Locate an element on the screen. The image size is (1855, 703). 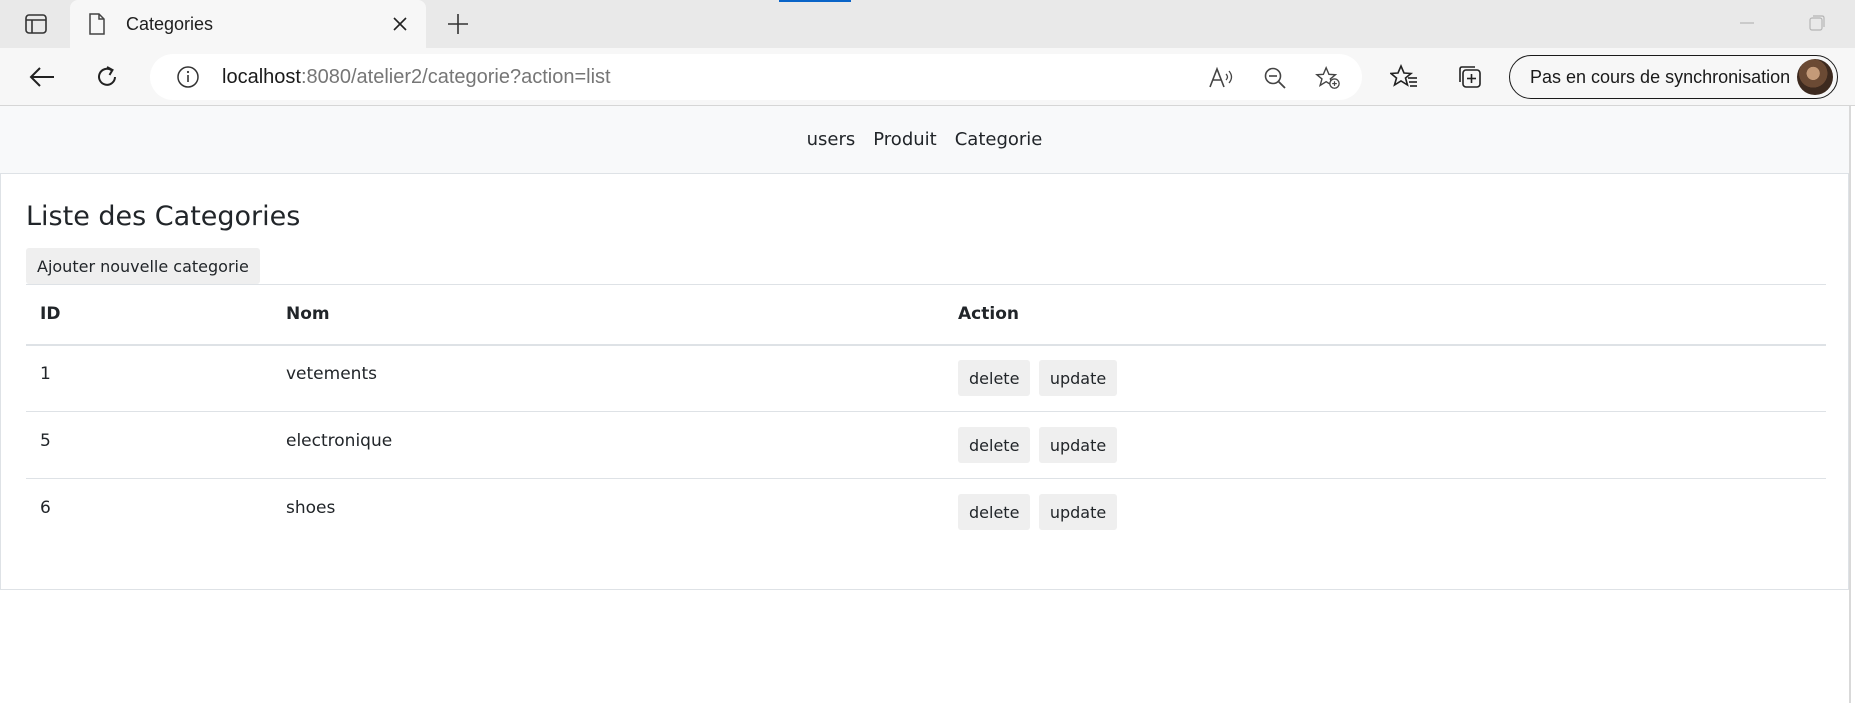
profile-button: Pas en cours de synchronisation is located at coordinates (1673, 77).